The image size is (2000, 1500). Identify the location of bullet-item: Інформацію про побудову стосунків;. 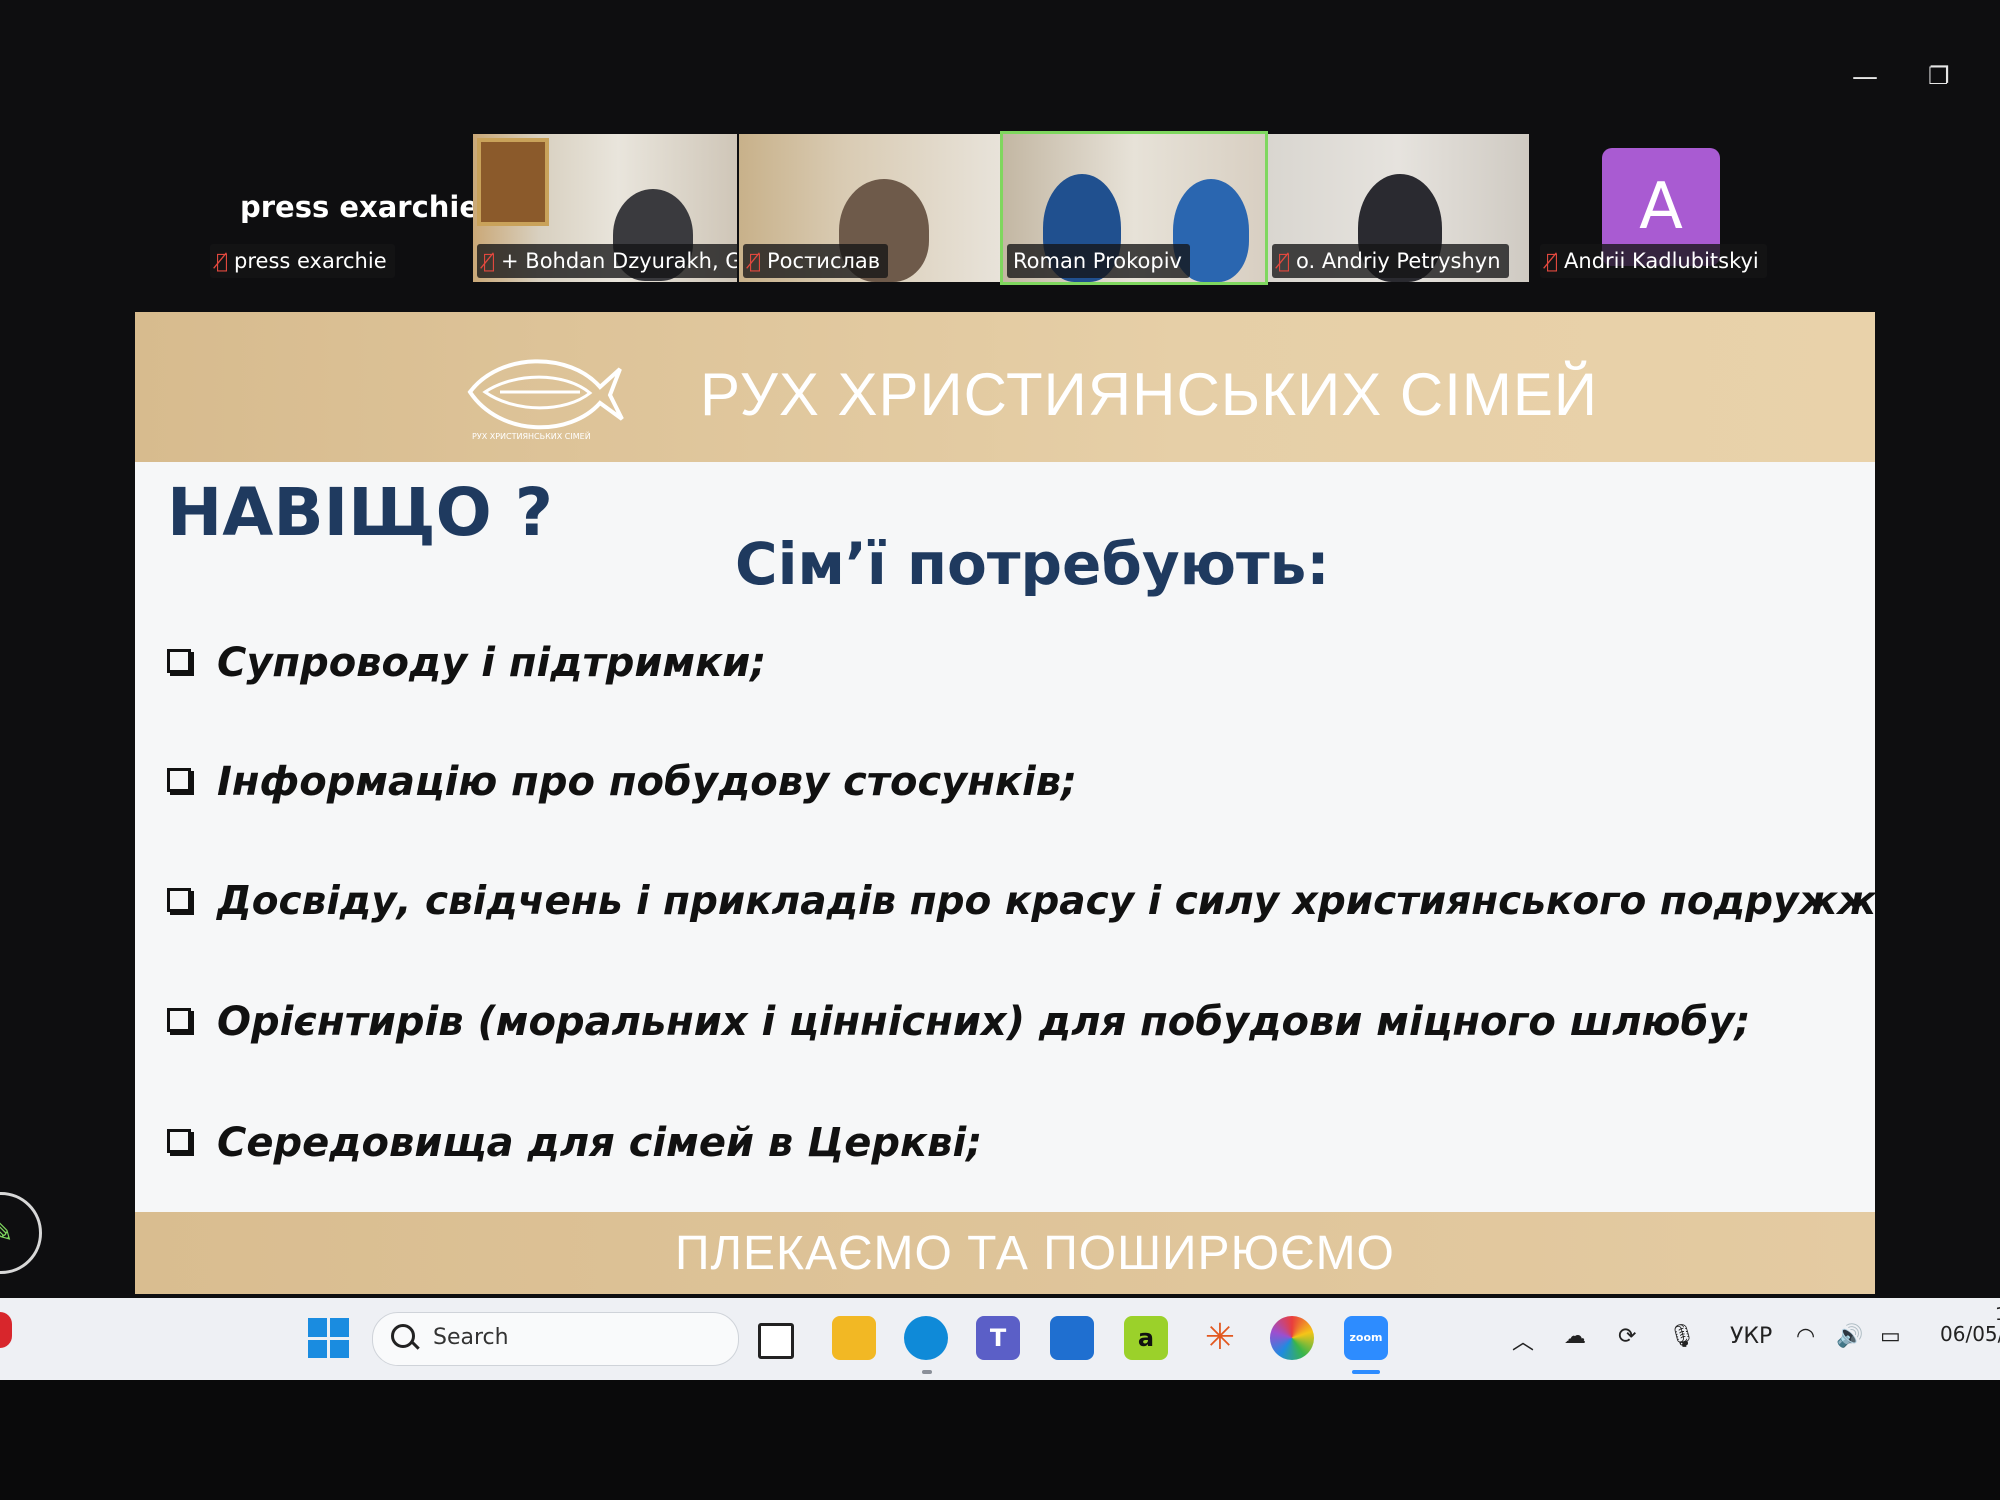
(622, 782).